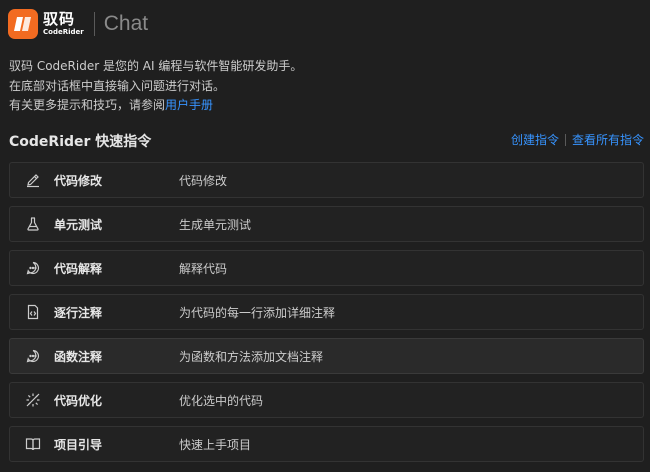 The image size is (650, 472). I want to click on command-desc: 解释代码, so click(203, 268).